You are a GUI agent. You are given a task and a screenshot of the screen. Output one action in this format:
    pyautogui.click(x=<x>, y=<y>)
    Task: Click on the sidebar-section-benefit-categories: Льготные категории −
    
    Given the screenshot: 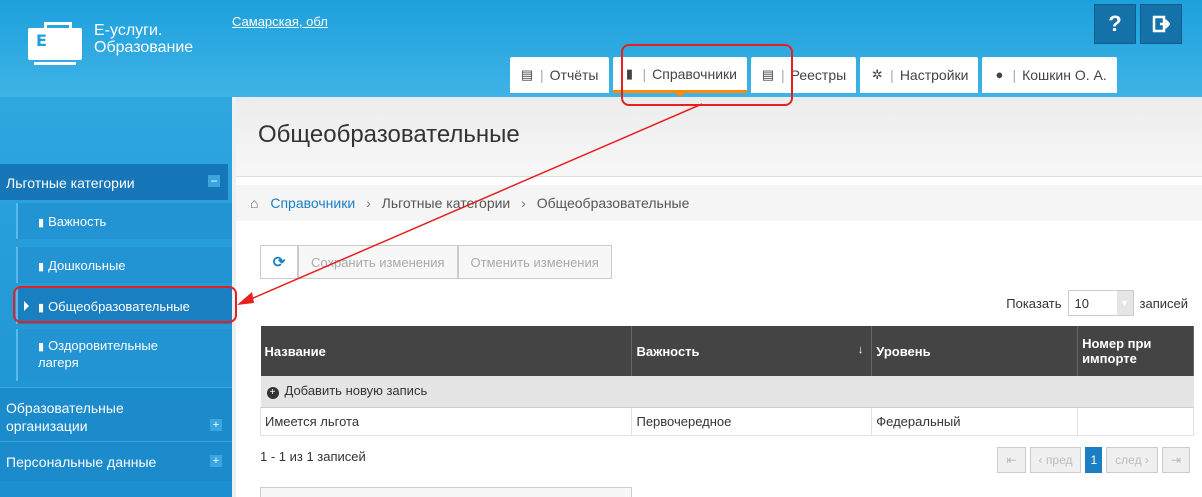 What is the action you would take?
    pyautogui.click(x=114, y=182)
    